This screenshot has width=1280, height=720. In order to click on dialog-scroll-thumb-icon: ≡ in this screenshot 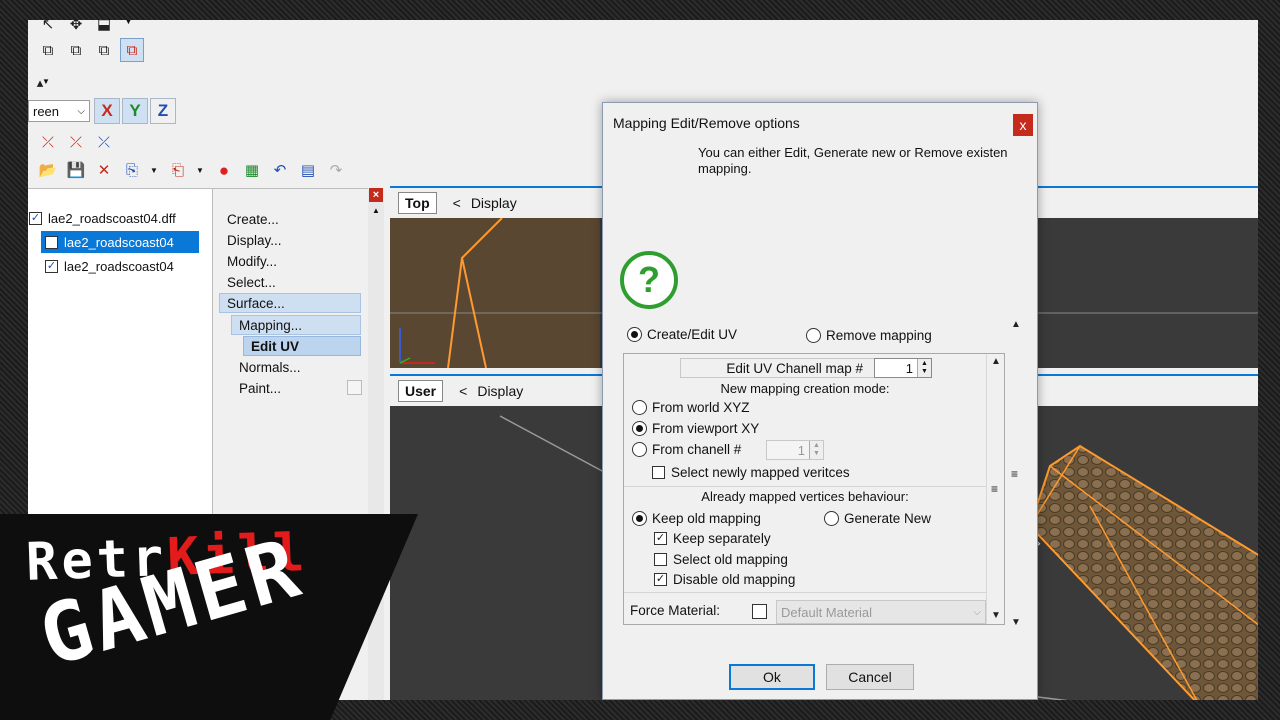, I will do `click(1014, 474)`.